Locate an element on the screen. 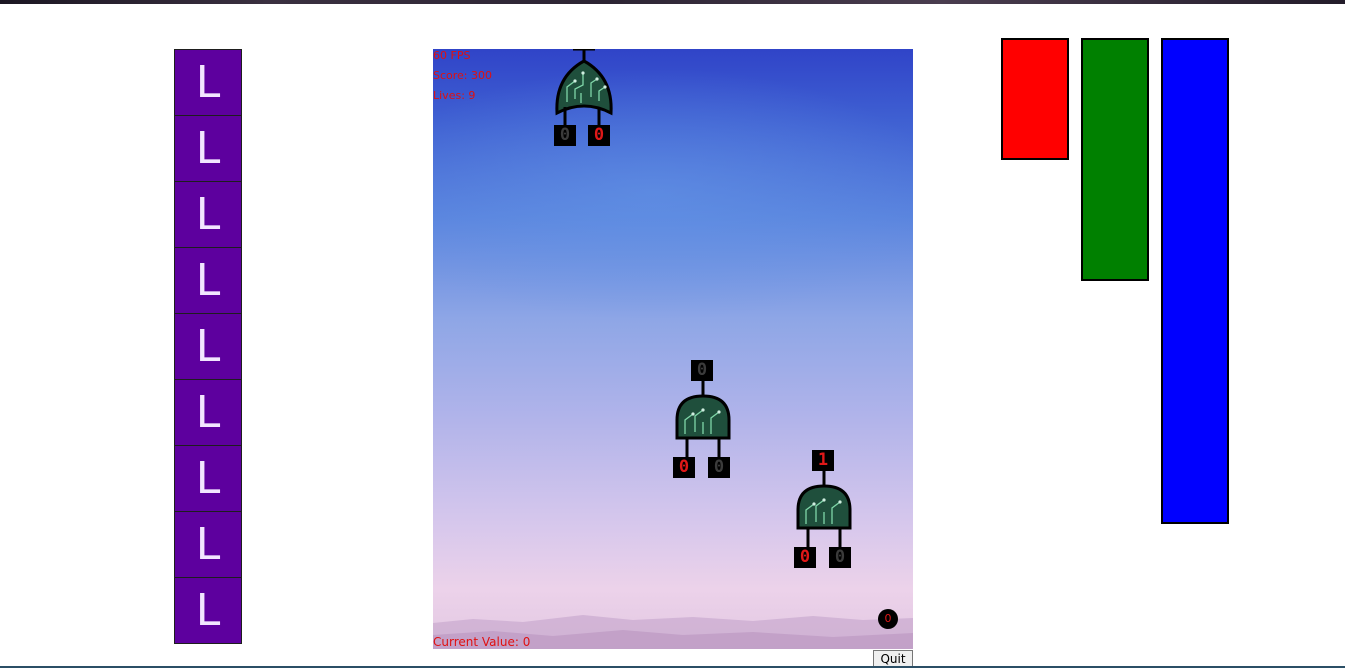  letter-tile-column: L L L L L L L L L is located at coordinates (208, 346).